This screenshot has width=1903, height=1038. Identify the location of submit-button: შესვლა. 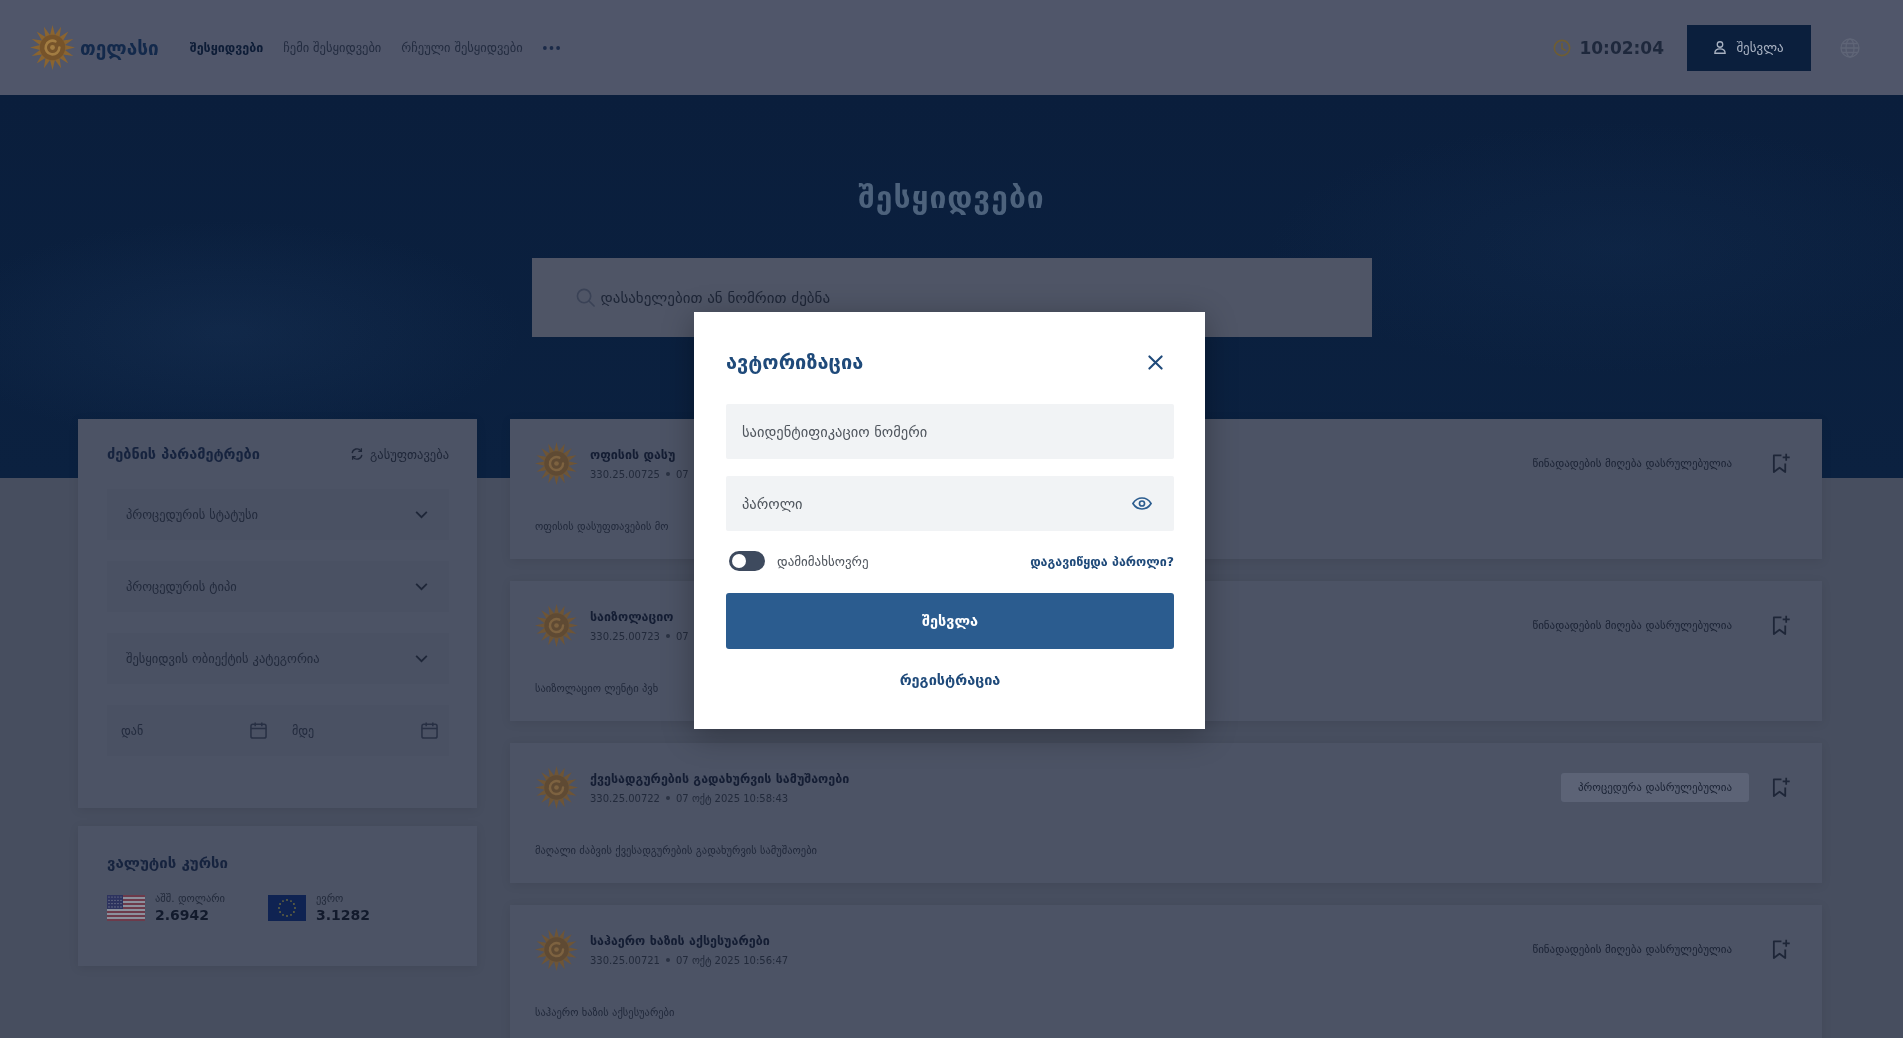
(950, 621).